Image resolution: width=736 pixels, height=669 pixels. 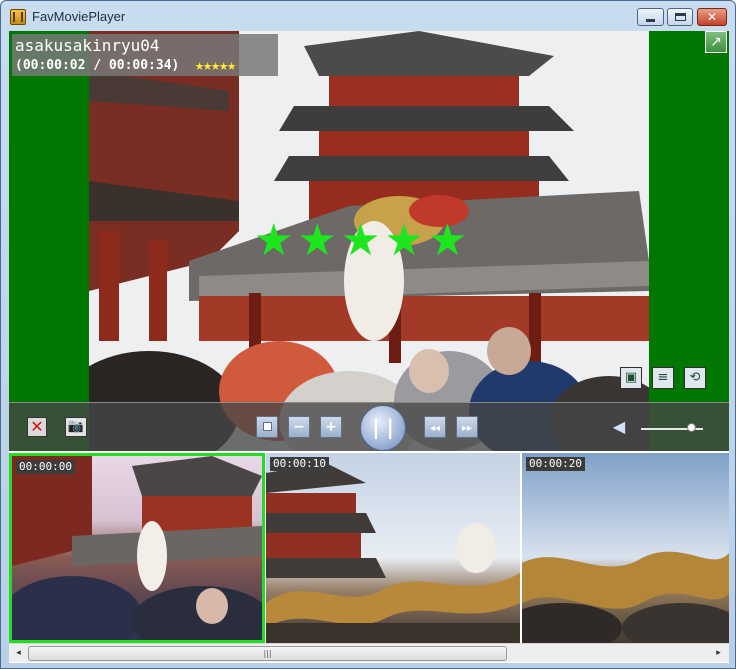 I want to click on window-title: FavMoviePlayer, so click(x=79, y=16).